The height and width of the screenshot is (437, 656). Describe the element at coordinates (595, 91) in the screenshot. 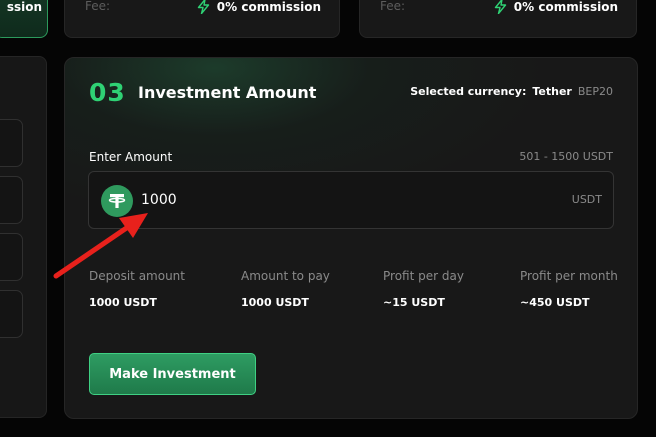

I see `currency-network: BEP20` at that location.